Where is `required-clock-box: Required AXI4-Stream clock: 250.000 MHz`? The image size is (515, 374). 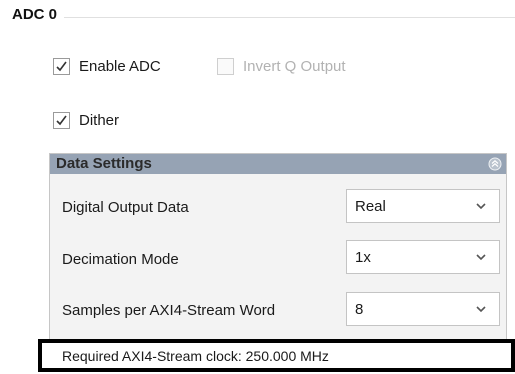
required-clock-box: Required AXI4-Stream clock: 250.000 MHz is located at coordinates (276, 355).